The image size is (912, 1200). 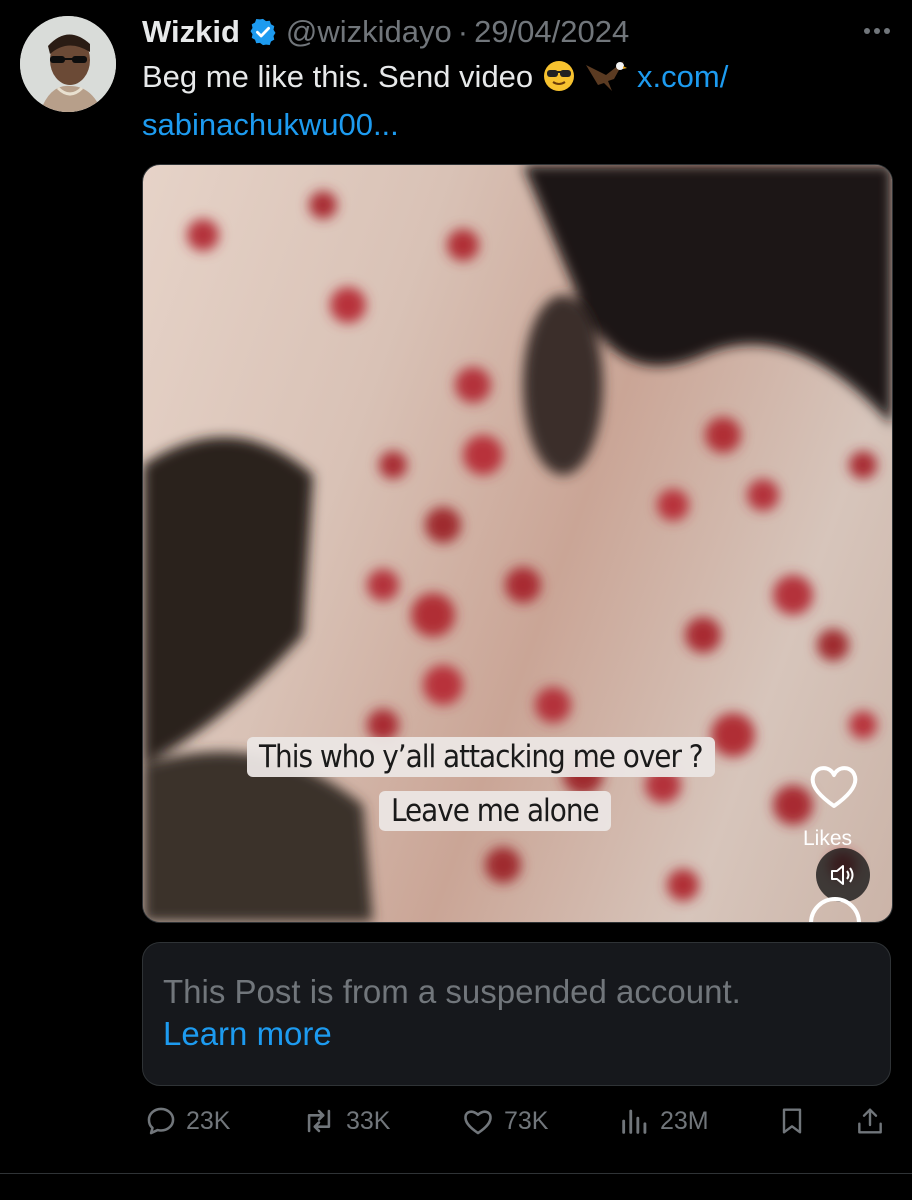 I want to click on bookmark-button, so click(x=792, y=1121).